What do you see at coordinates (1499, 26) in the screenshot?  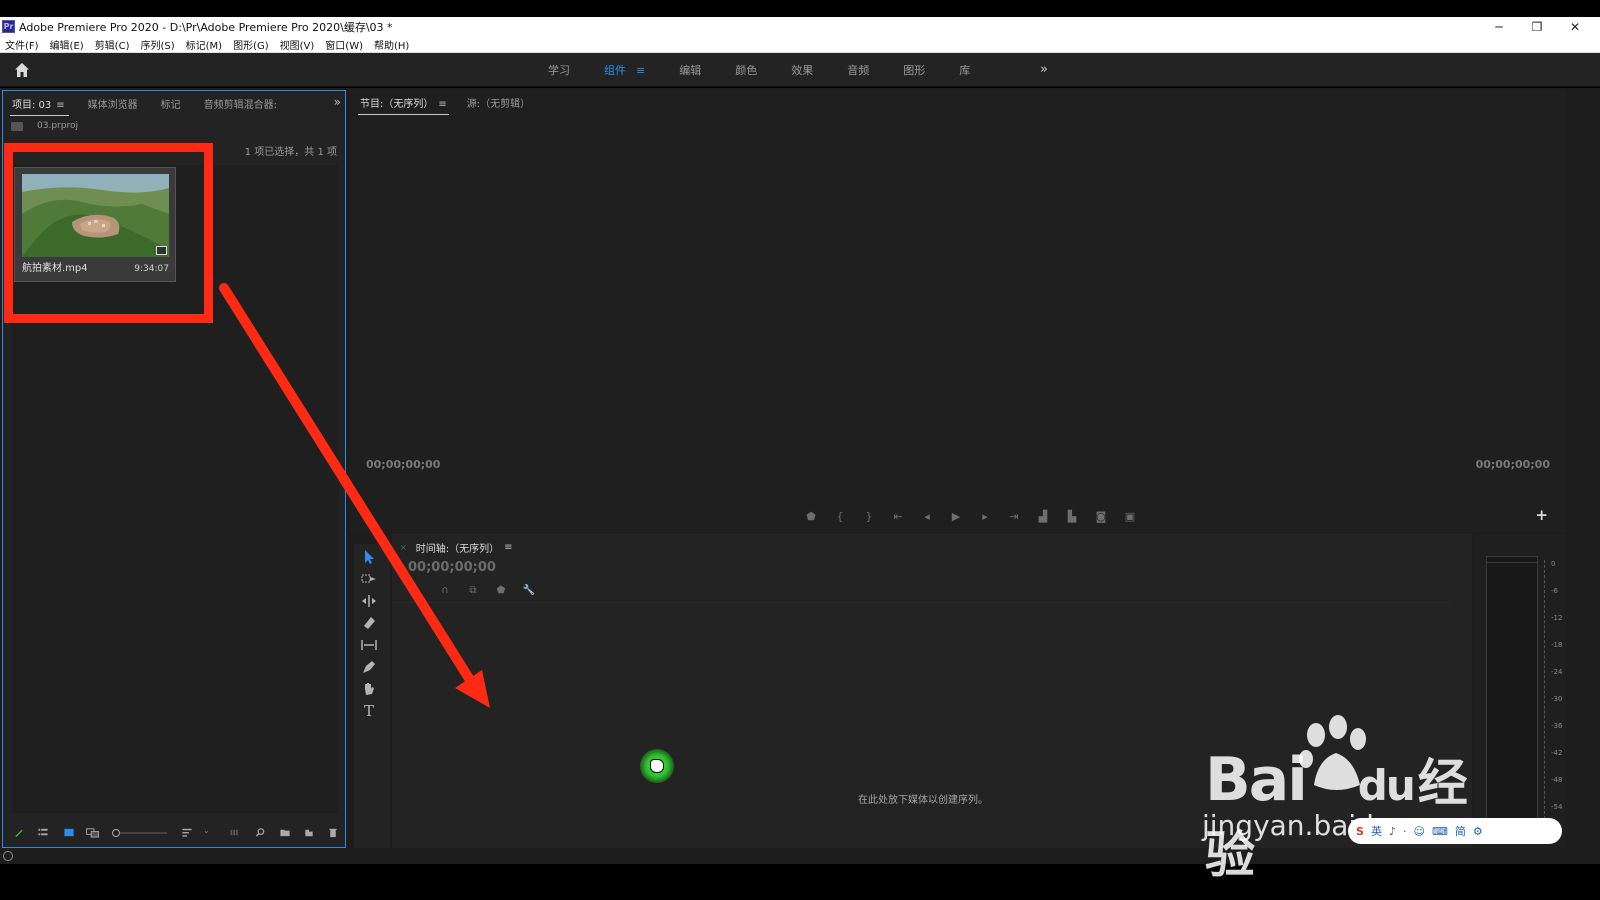 I see `minimize-button: ─` at bounding box center [1499, 26].